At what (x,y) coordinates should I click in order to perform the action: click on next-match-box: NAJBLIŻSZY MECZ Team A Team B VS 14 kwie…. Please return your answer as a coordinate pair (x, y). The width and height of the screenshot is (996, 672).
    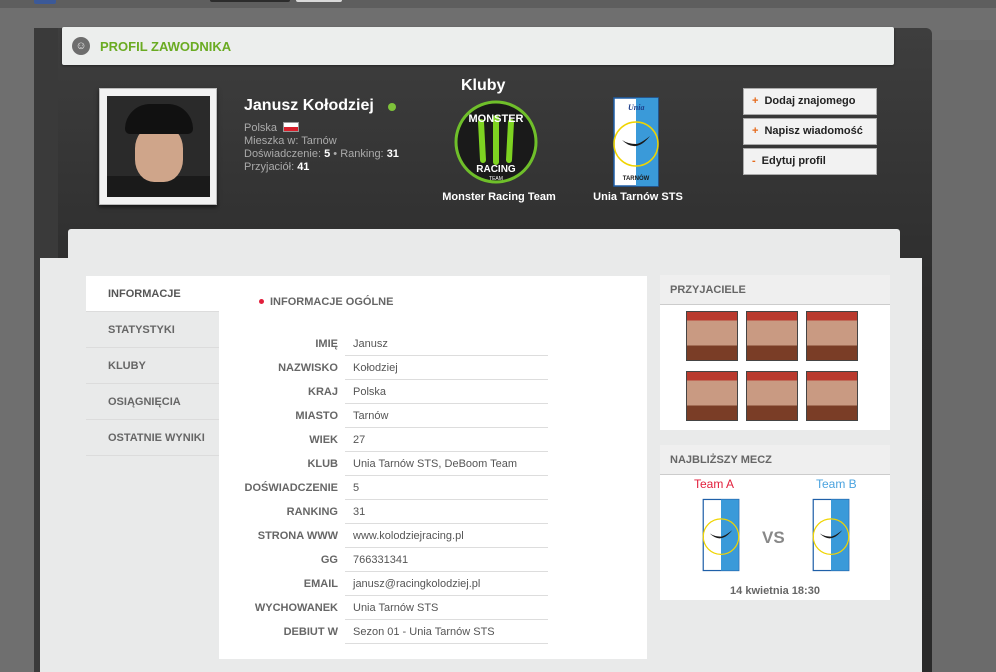
    Looking at the image, I should click on (775, 522).